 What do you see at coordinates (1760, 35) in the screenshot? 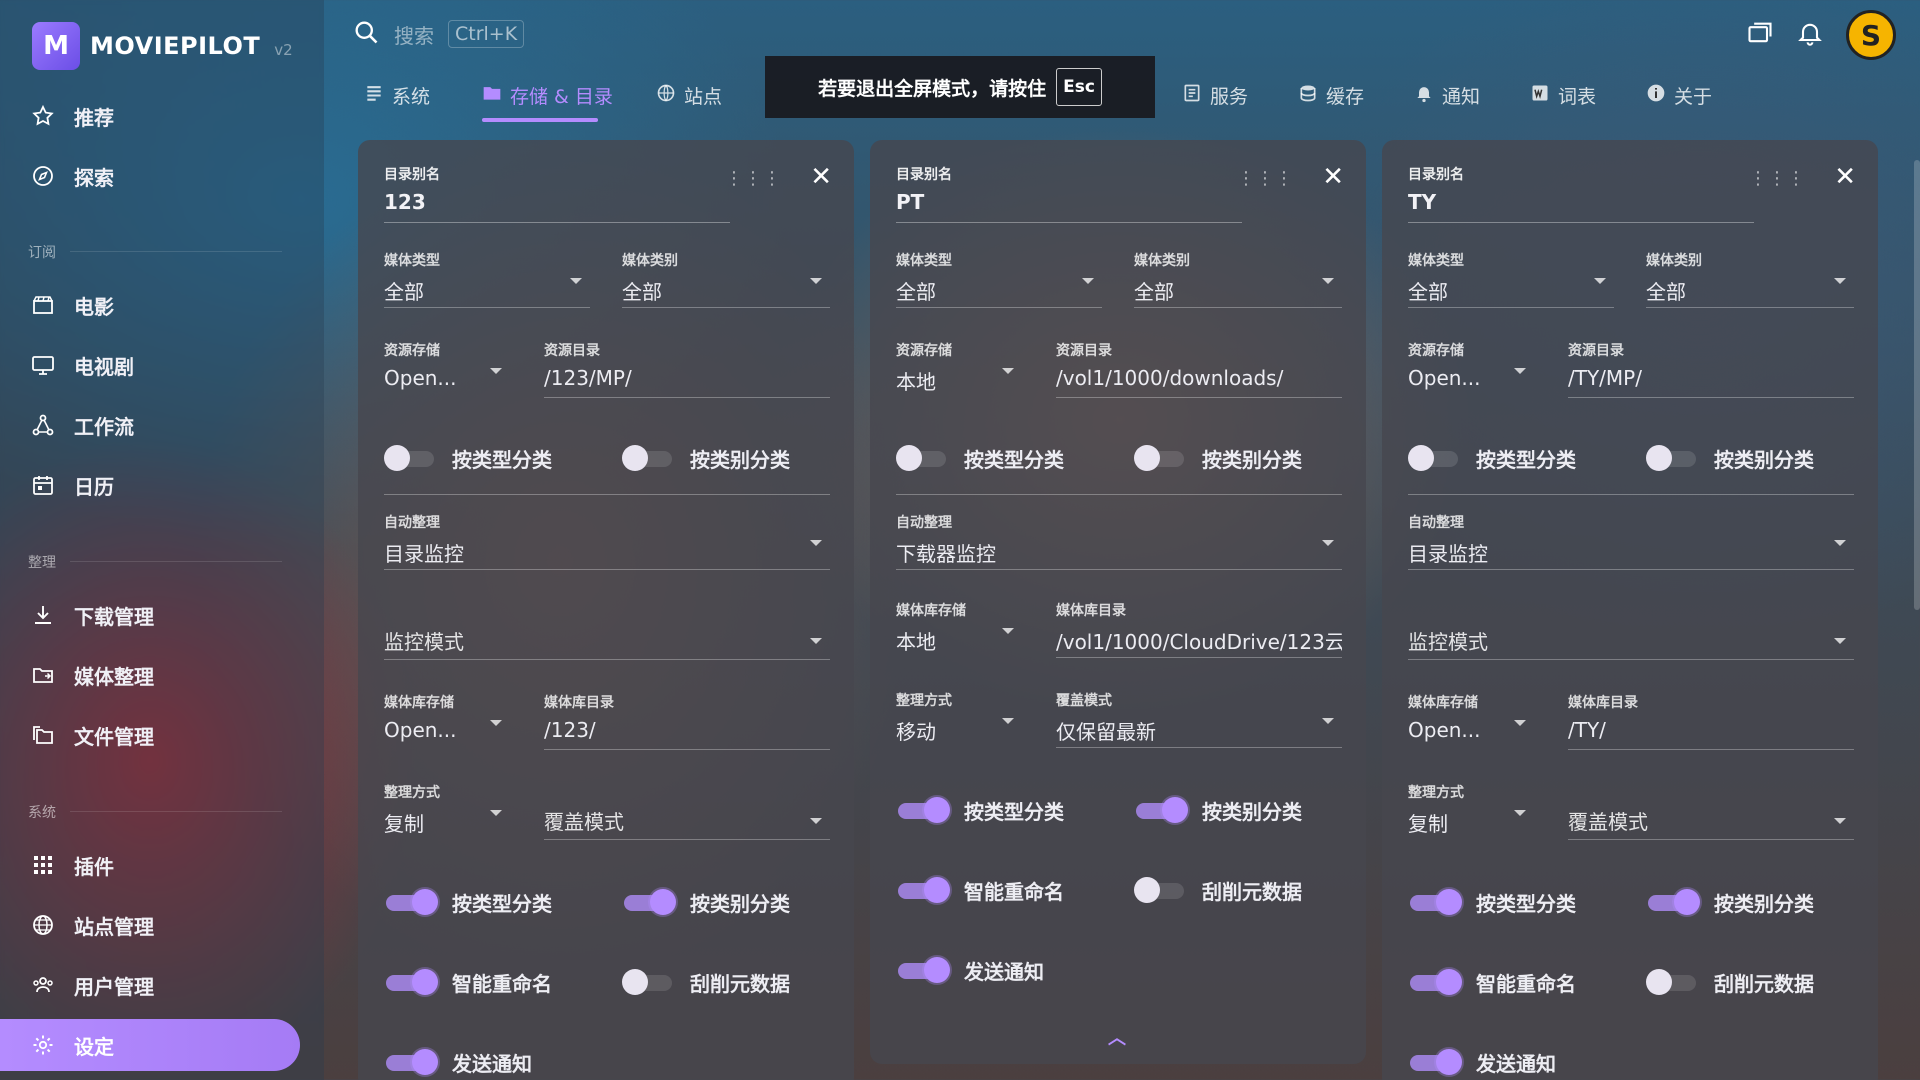
I see `window-icon` at bounding box center [1760, 35].